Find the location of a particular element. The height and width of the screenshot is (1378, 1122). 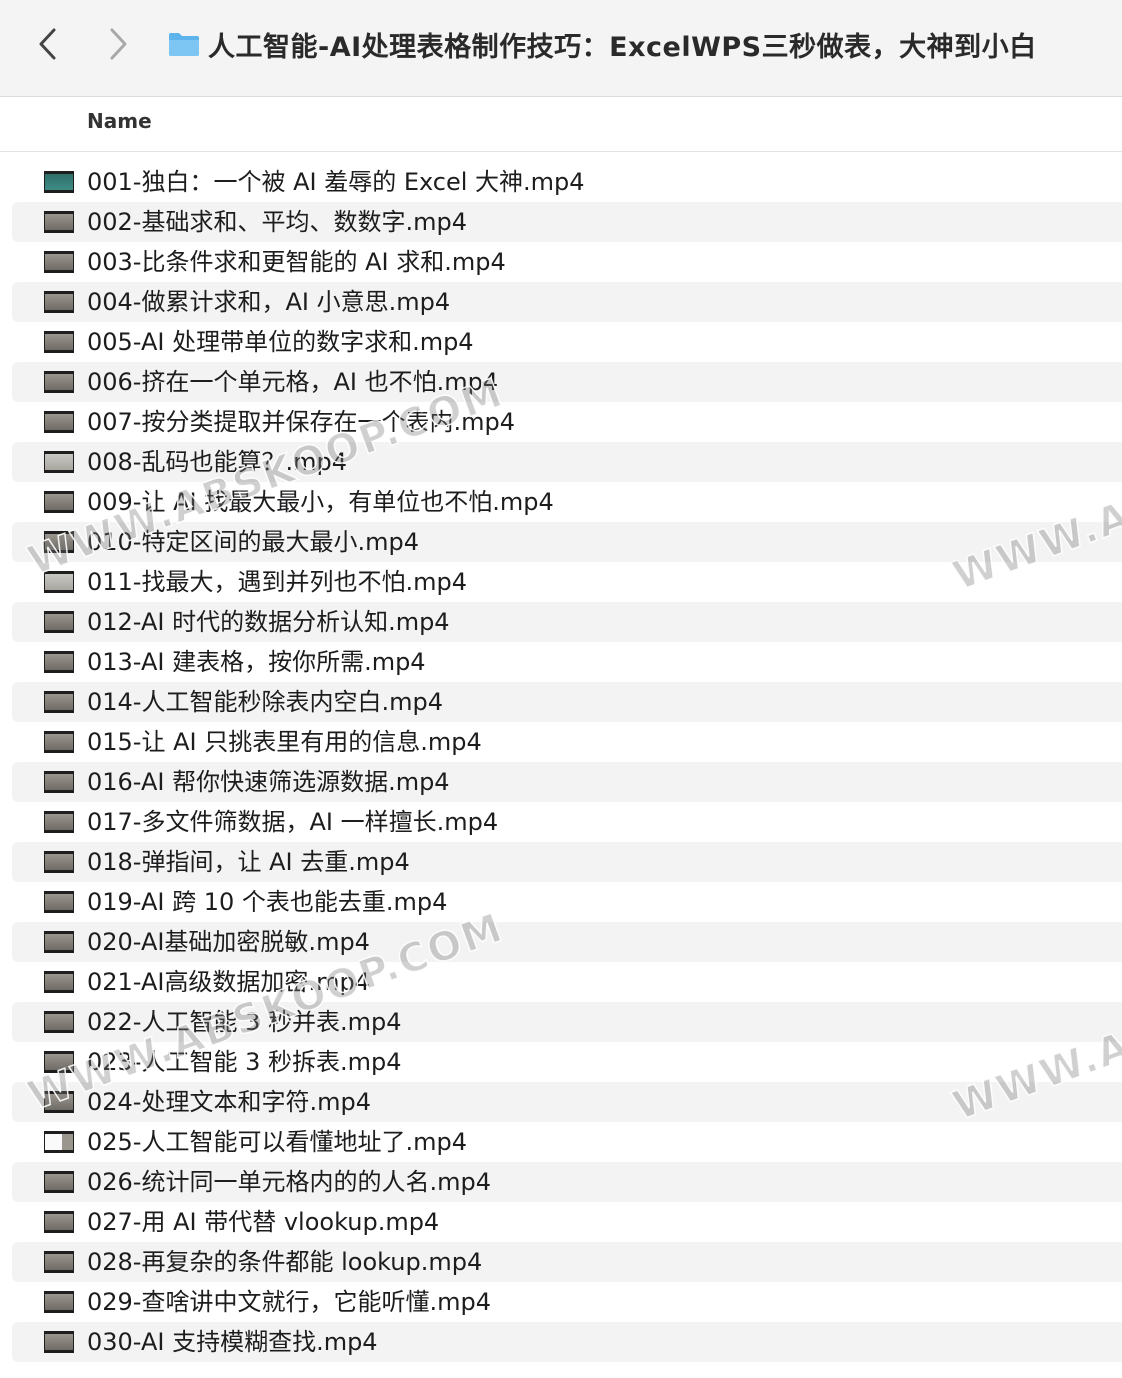

file-row: 003-比条件求和更智能的 AI 求和.mp4 is located at coordinates (567, 262).